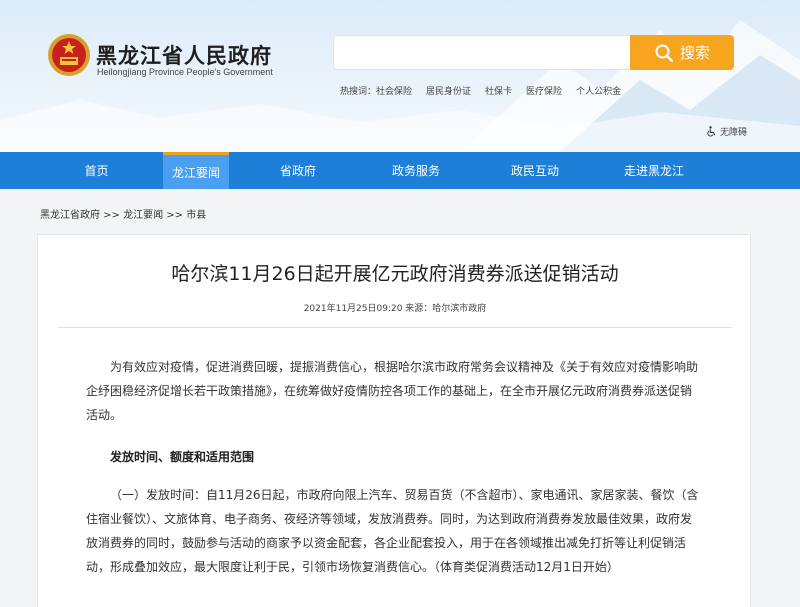  Describe the element at coordinates (395, 274) in the screenshot. I see `article-title: 哈尔滨11月26日起开展亿元政府消费券派送促销活动` at that location.